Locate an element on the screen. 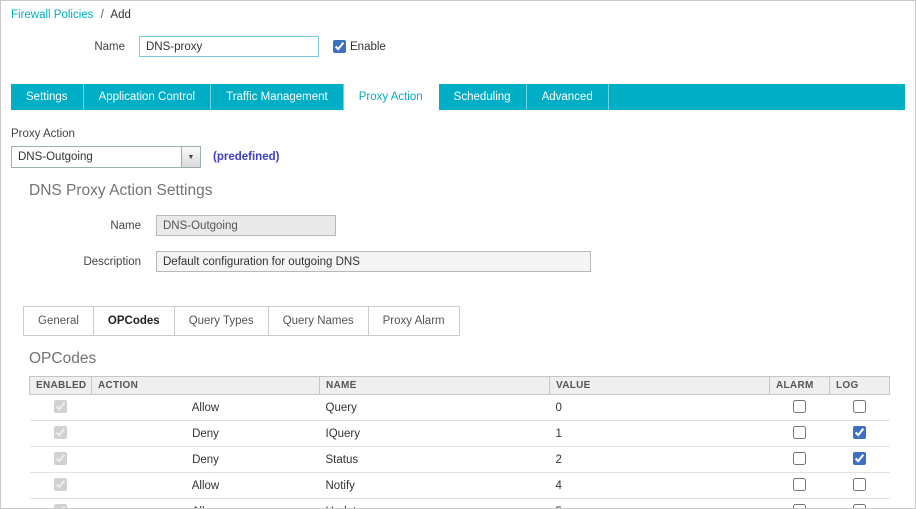 The width and height of the screenshot is (916, 509). value-cell: 2 is located at coordinates (659, 459).